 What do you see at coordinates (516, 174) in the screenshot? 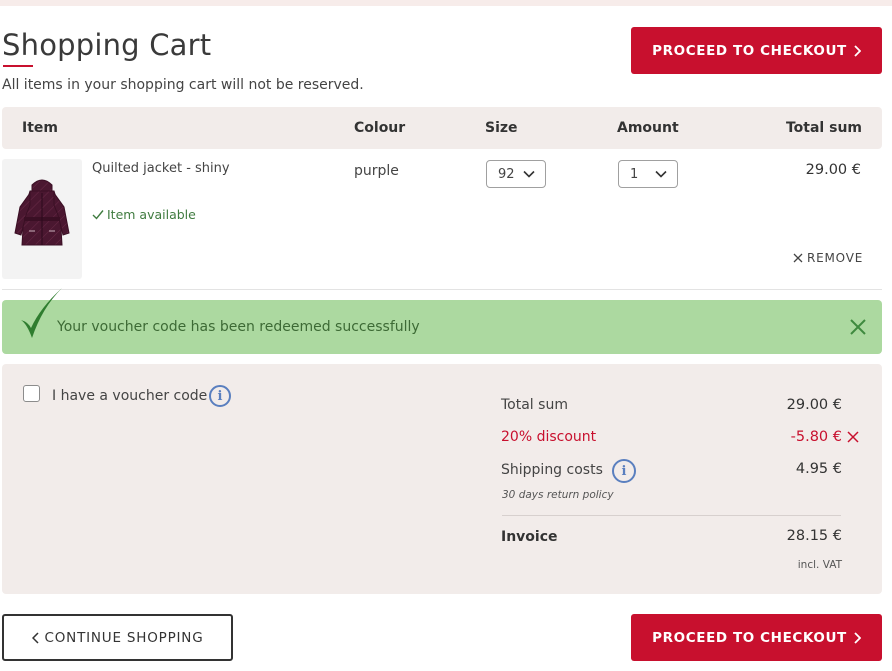
I see `size-select: 92` at bounding box center [516, 174].